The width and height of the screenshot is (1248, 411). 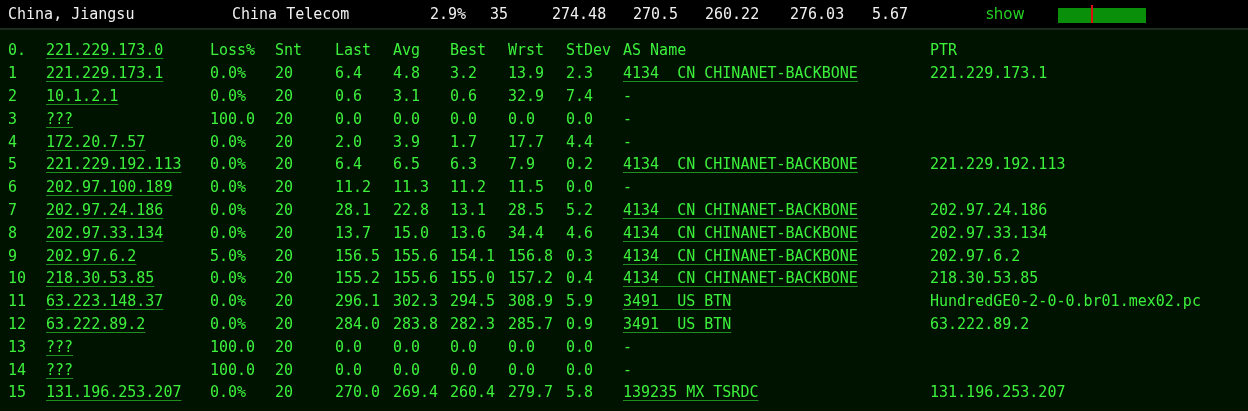 I want to click on header-cell-text: AS Name, so click(x=655, y=50).